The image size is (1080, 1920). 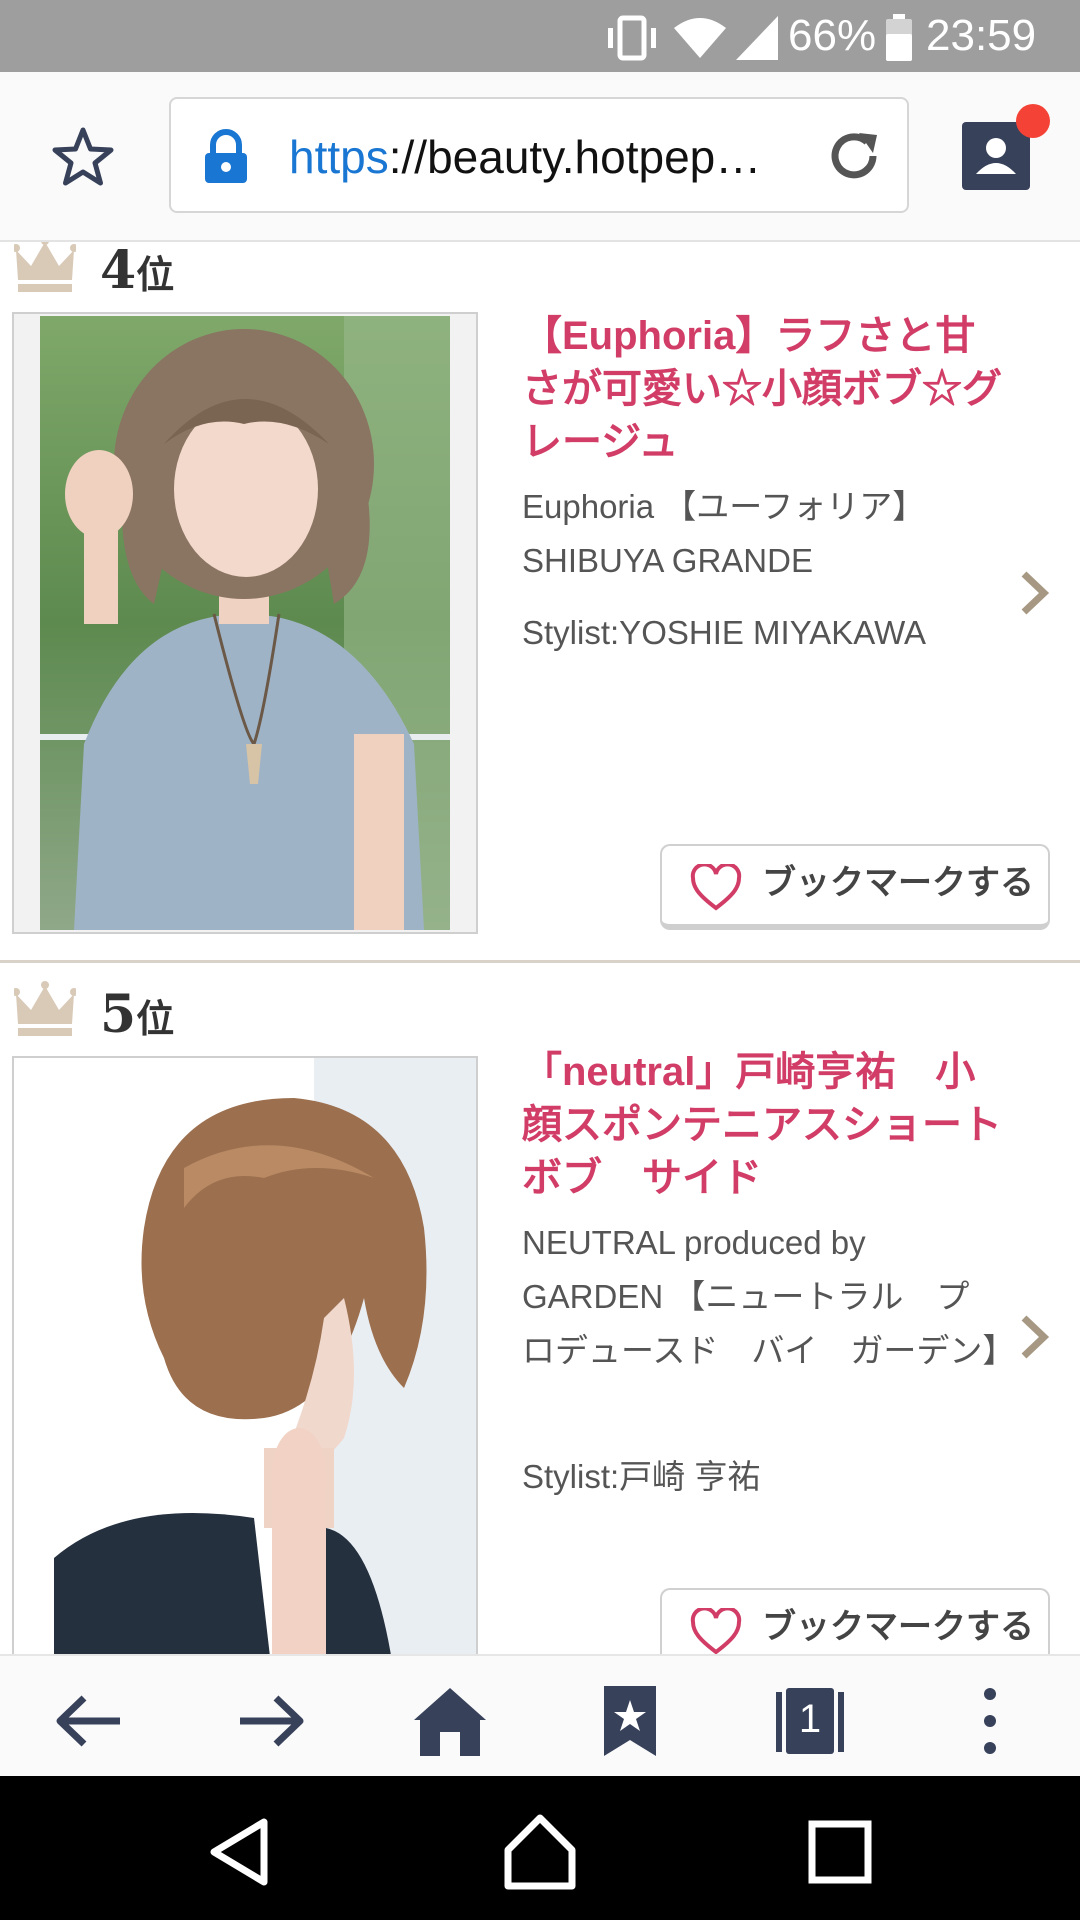 I want to click on forward-icon, so click(x=270, y=1721).